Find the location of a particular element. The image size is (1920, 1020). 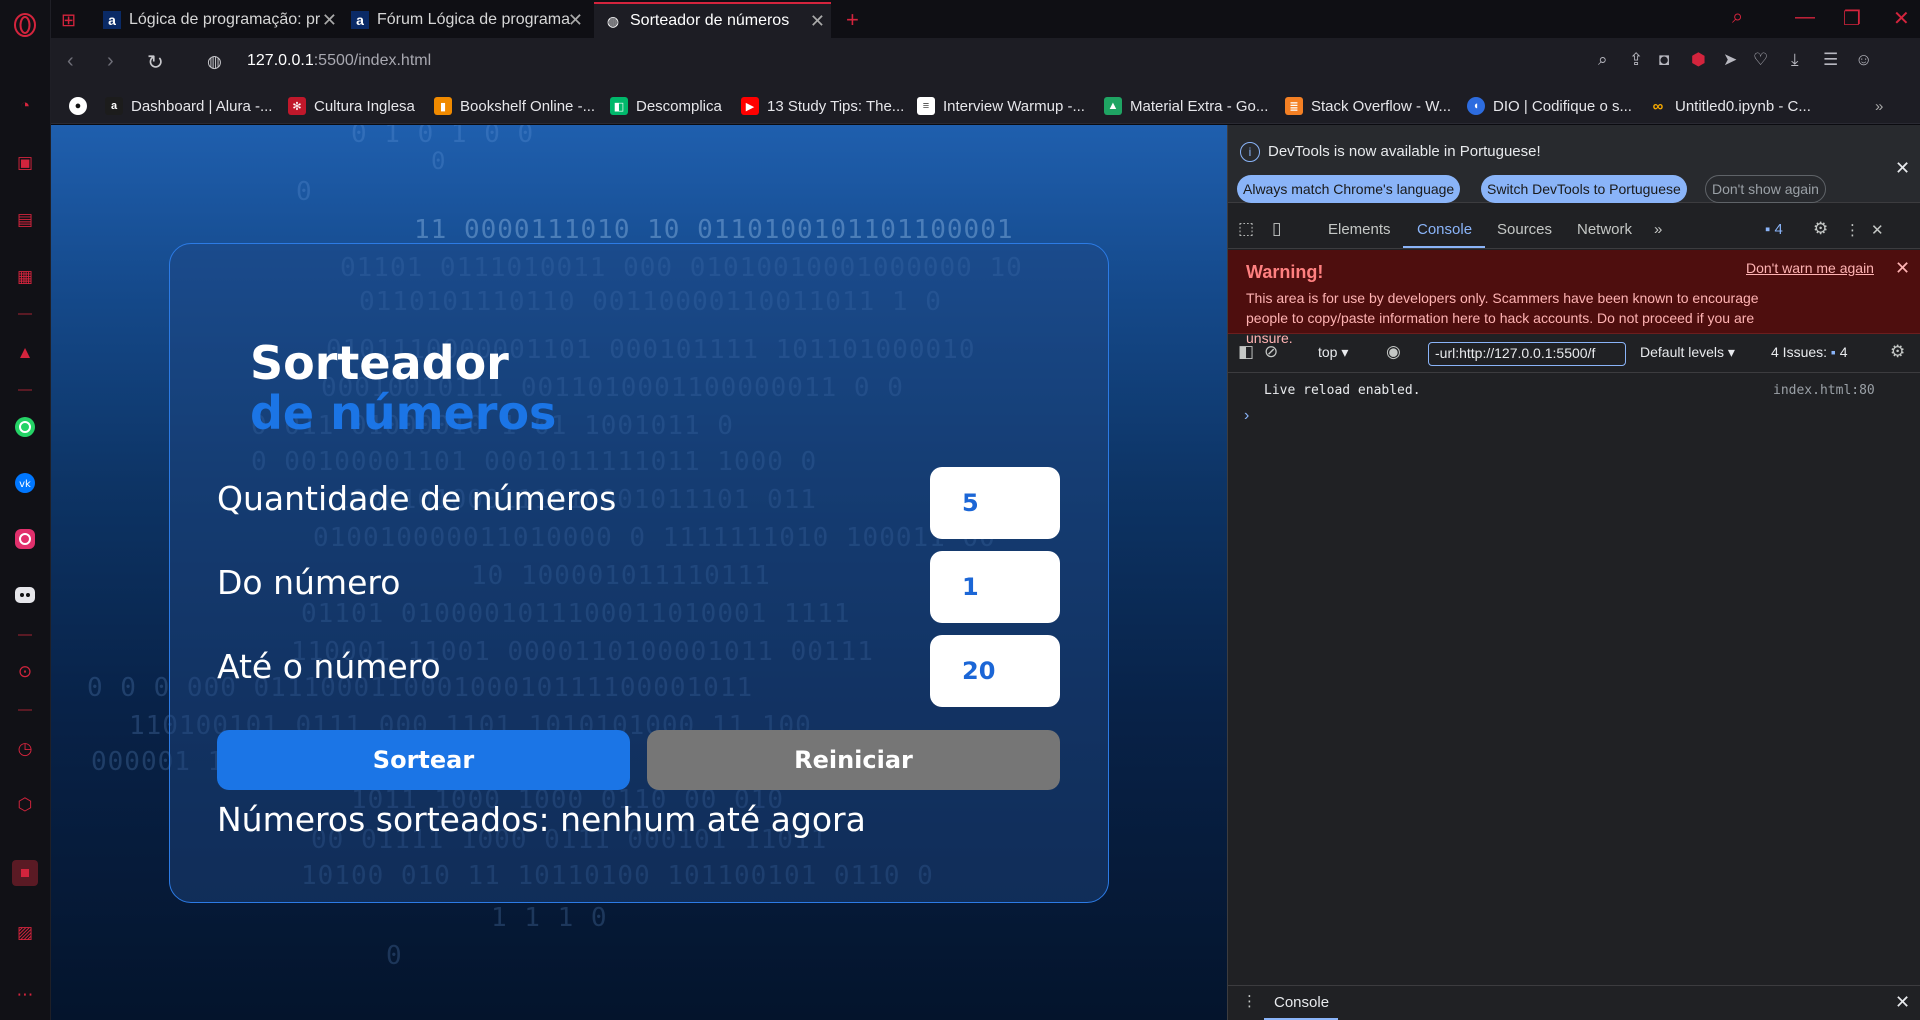

new-tab-button: + is located at coordinates (858, 20).